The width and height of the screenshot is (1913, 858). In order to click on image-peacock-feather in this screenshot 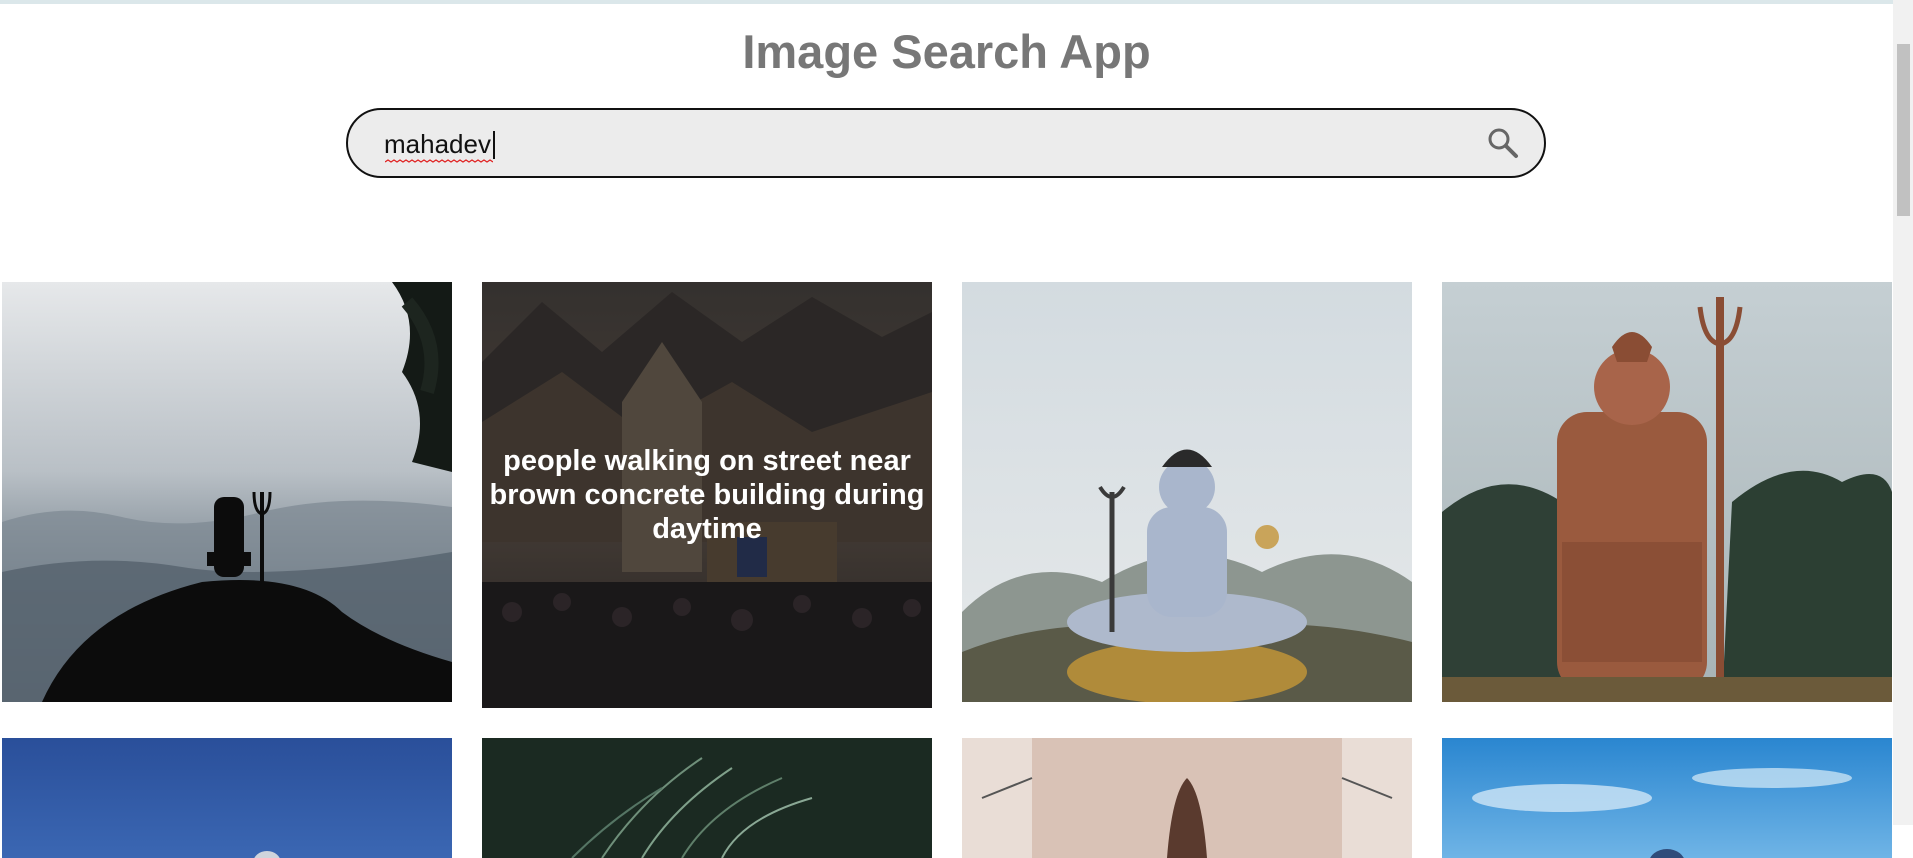, I will do `click(707, 798)`.